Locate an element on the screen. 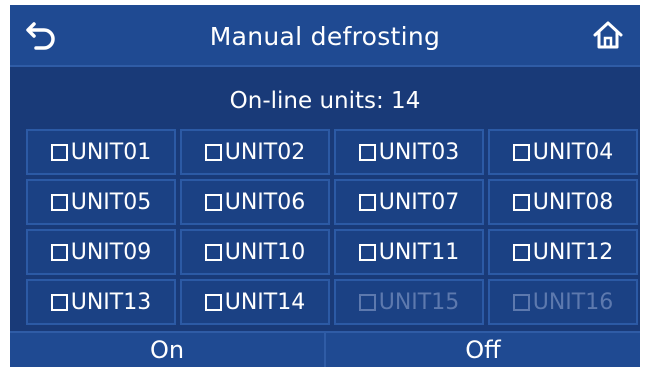 The width and height of the screenshot is (650, 367). unit-checkbox-unit01: UNIT01 is located at coordinates (101, 152).